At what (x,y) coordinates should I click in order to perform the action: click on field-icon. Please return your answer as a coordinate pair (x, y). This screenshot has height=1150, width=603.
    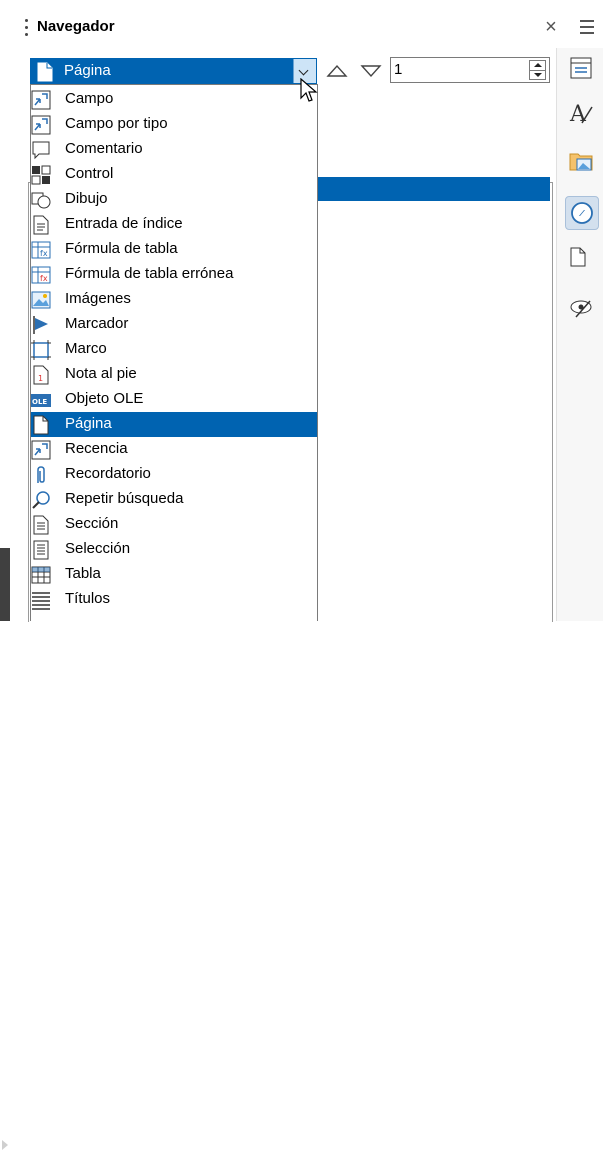
    Looking at the image, I should click on (41, 100).